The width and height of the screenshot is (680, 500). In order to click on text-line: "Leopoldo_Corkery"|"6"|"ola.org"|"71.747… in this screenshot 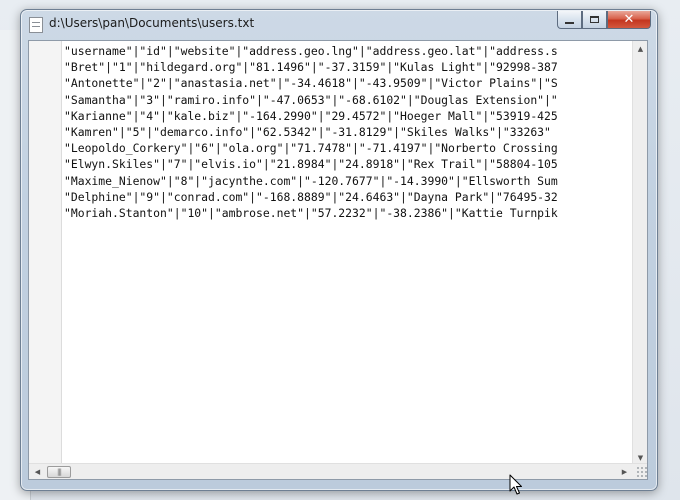, I will do `click(311, 148)`.